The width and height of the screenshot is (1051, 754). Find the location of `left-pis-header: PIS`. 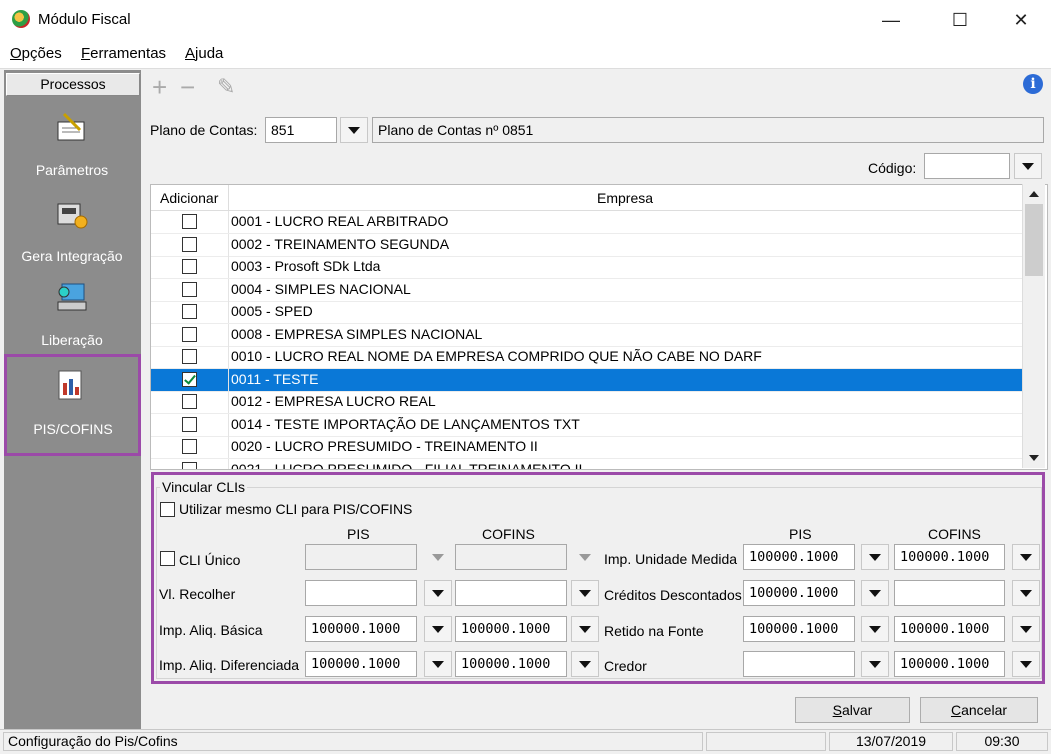

left-pis-header: PIS is located at coordinates (358, 534).